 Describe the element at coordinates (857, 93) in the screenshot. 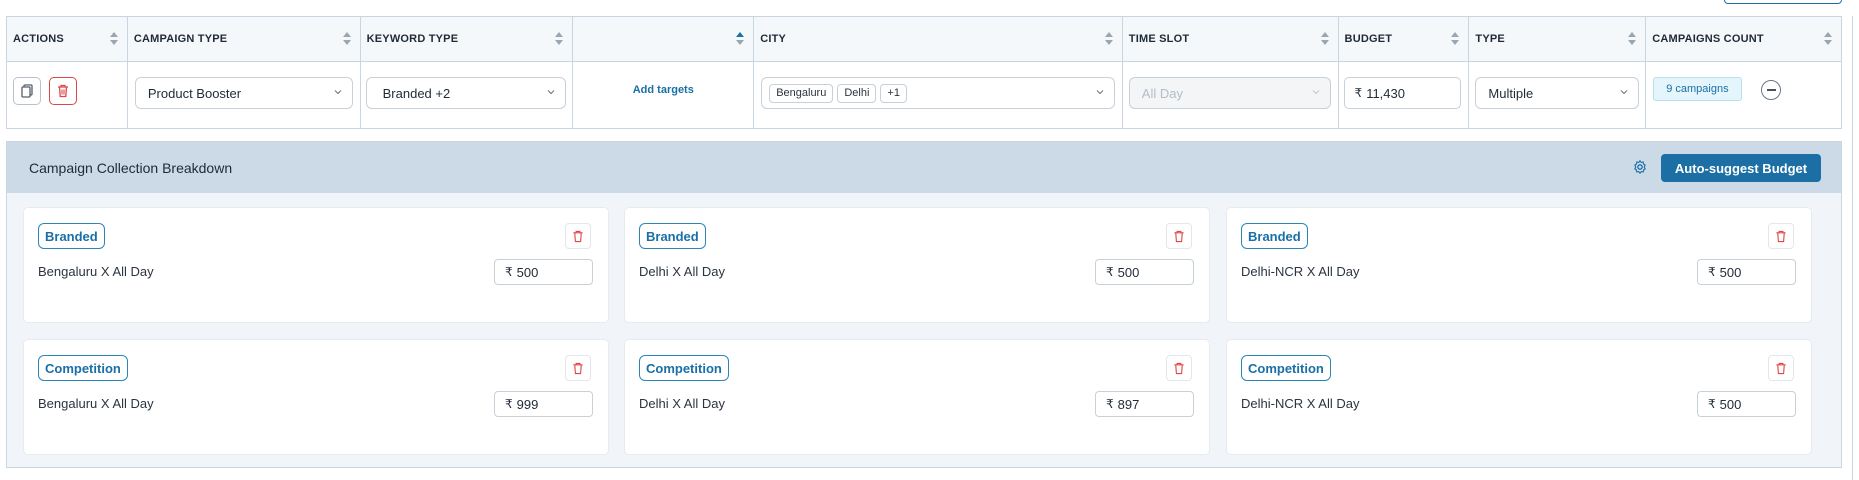

I see `city-chip: Delhi` at that location.